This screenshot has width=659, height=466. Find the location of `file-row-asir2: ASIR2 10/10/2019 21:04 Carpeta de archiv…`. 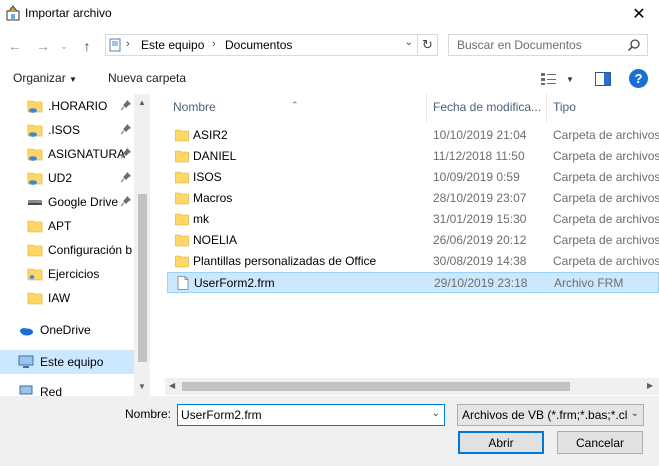

file-row-asir2: ASIR2 10/10/2019 21:04 Carpeta de archiv… is located at coordinates (413, 135).